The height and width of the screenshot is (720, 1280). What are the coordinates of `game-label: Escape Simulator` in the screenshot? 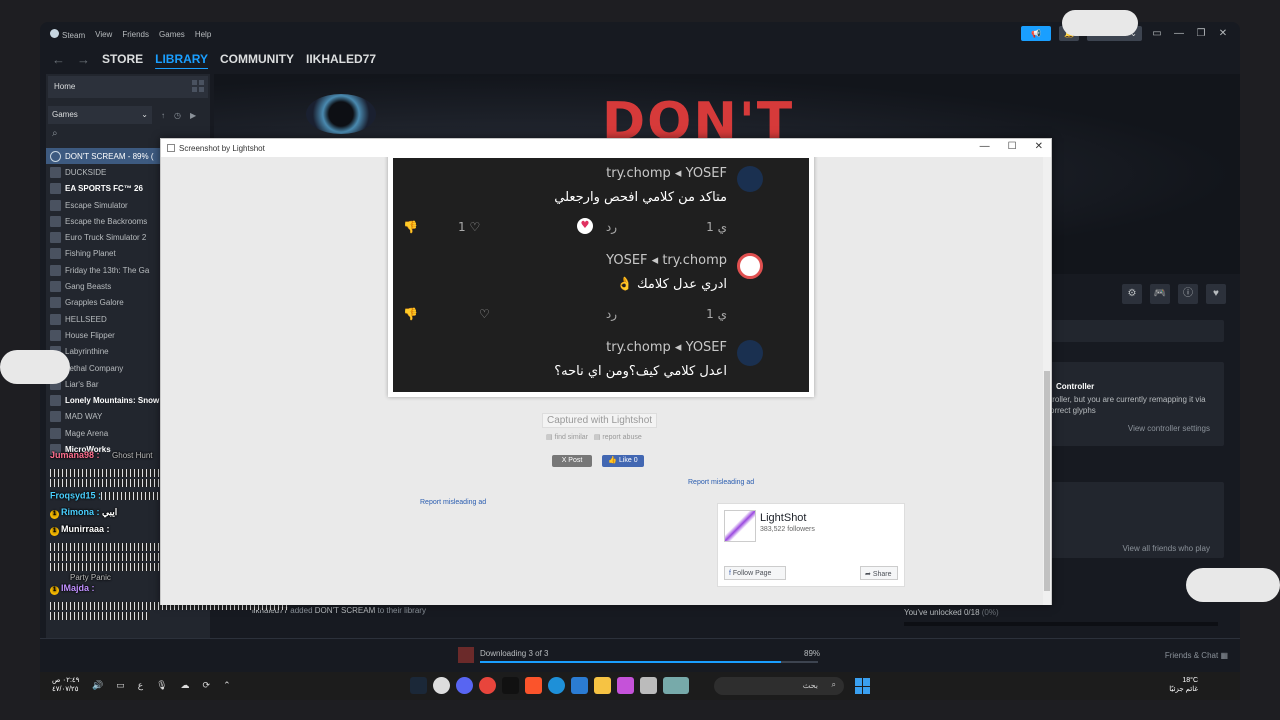 It's located at (96, 205).